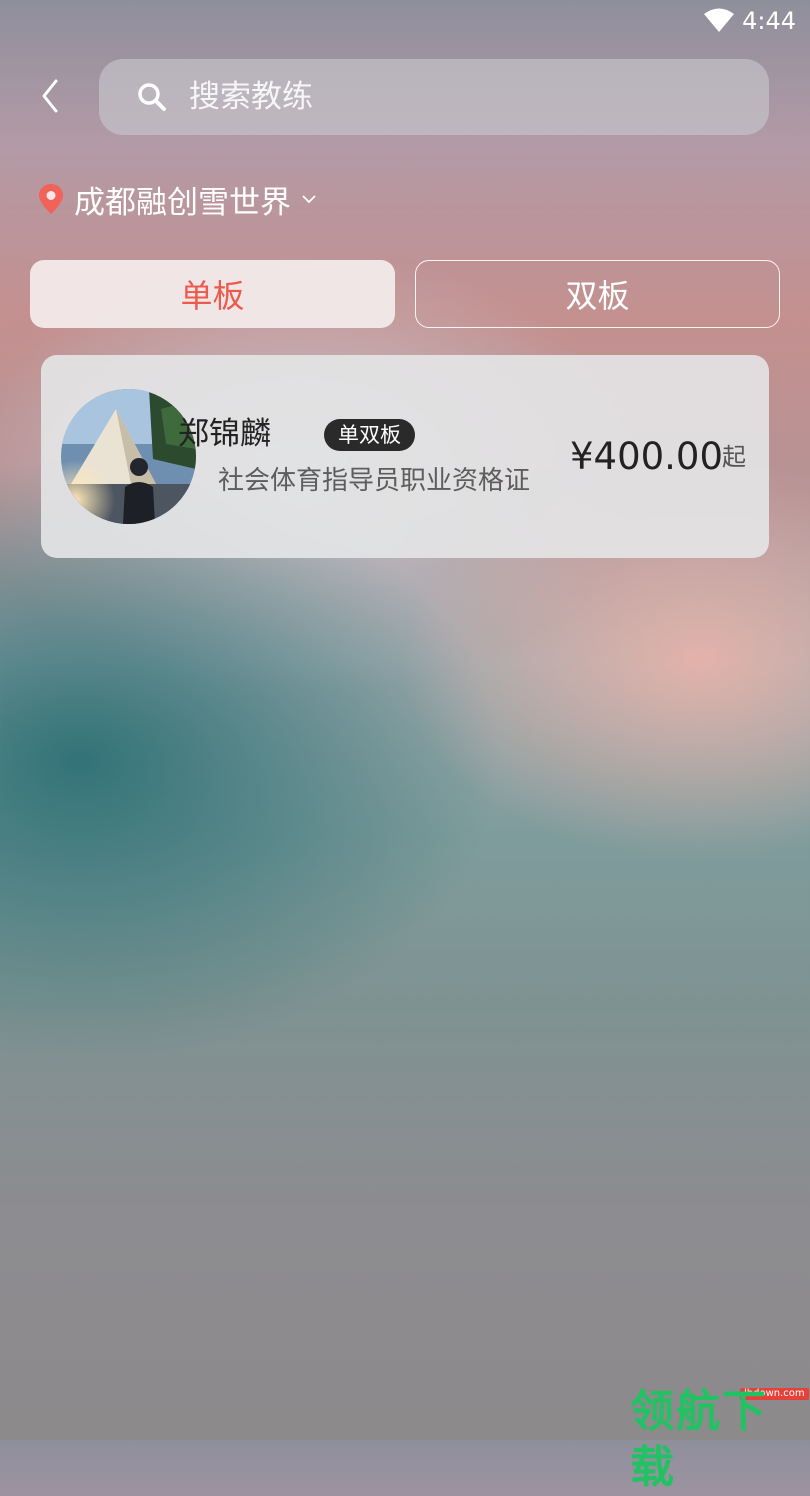 The height and width of the screenshot is (1496, 810). I want to click on search-input, so click(449, 97).